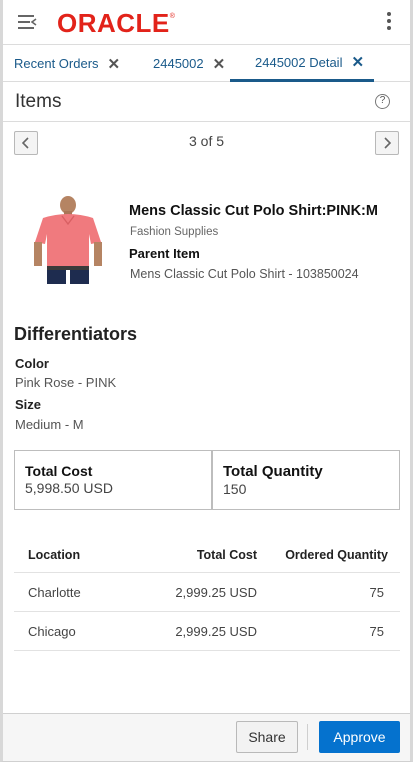 The image size is (413, 762). I want to click on total-quantity-cell: Total Quantity 150, so click(305, 480).